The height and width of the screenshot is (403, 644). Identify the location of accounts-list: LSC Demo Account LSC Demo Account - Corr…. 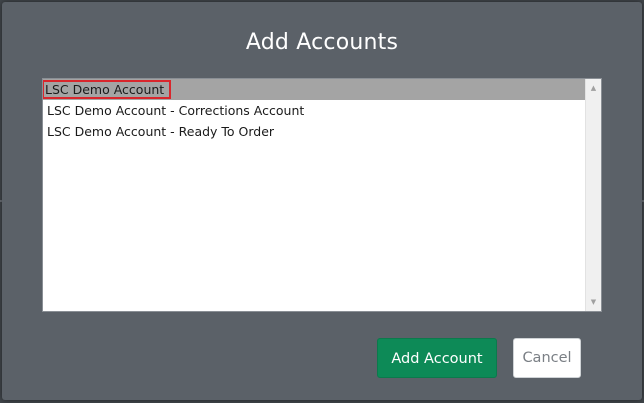
(314, 110).